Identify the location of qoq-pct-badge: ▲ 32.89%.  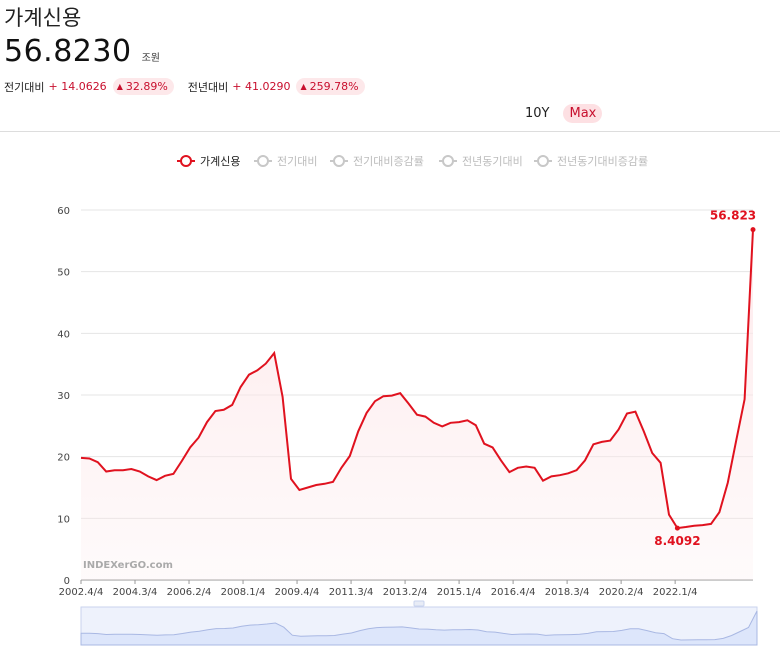
(143, 86).